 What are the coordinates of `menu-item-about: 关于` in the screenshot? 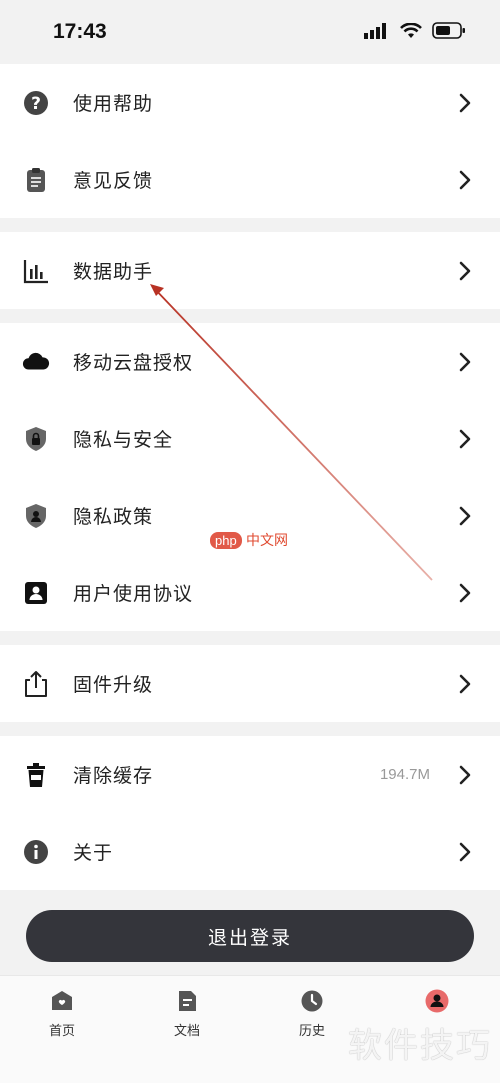 It's located at (250, 851).